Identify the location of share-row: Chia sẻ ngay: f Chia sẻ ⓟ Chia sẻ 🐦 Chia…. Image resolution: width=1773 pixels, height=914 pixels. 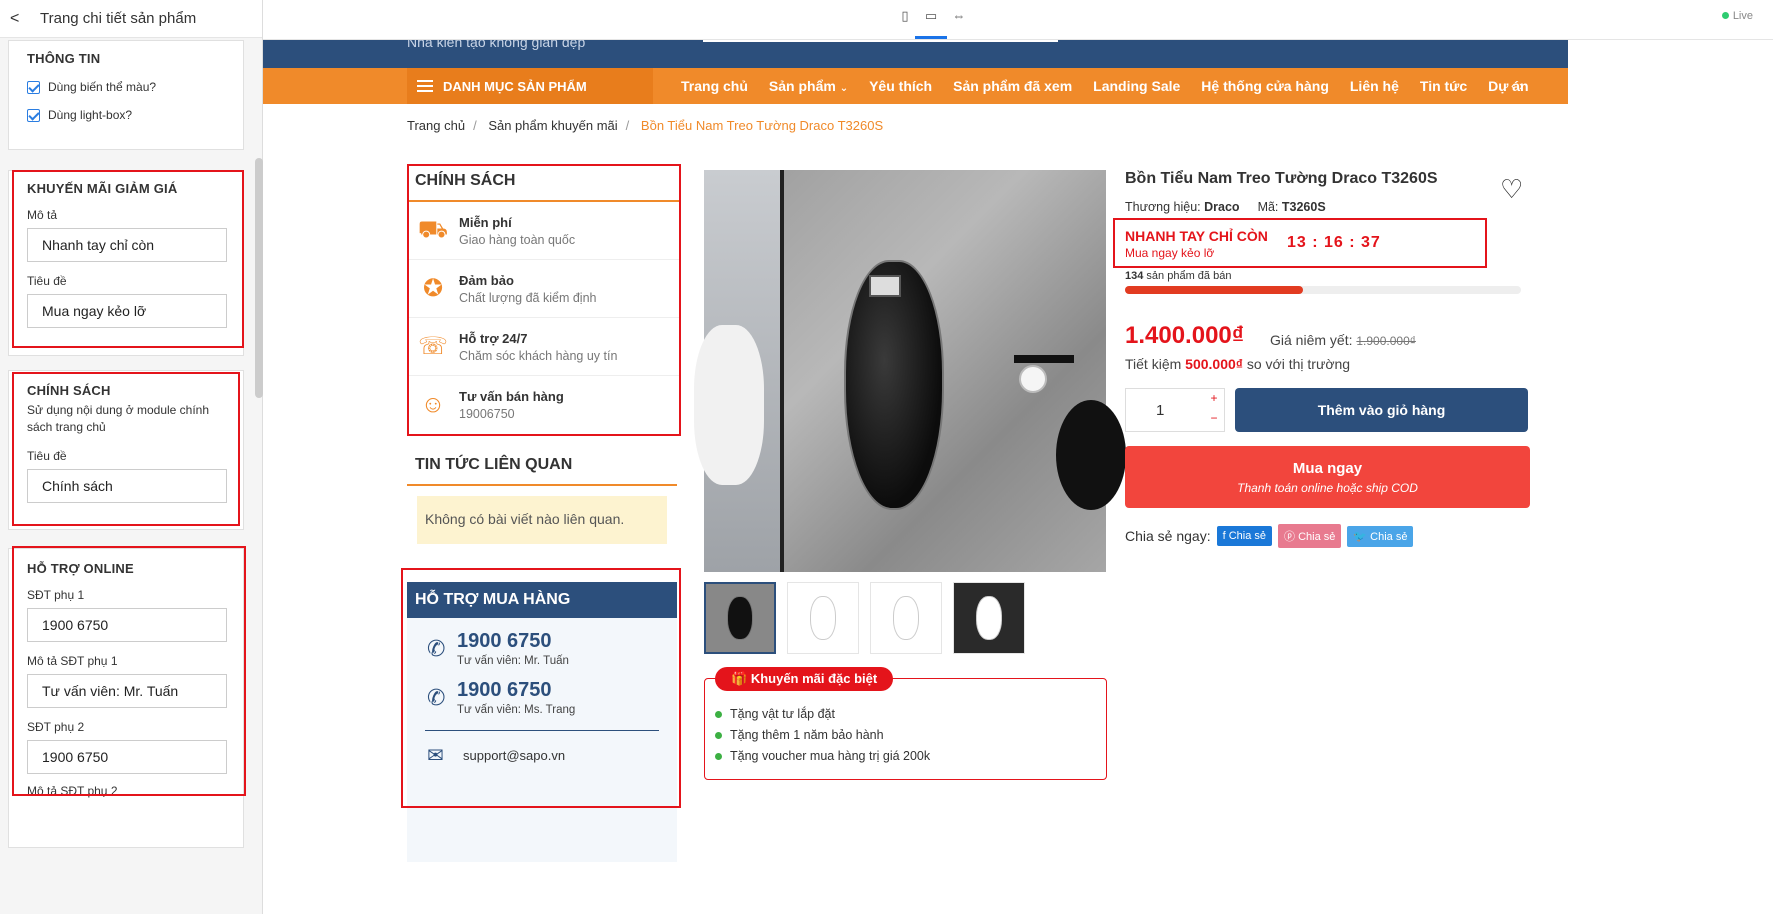
(1269, 536).